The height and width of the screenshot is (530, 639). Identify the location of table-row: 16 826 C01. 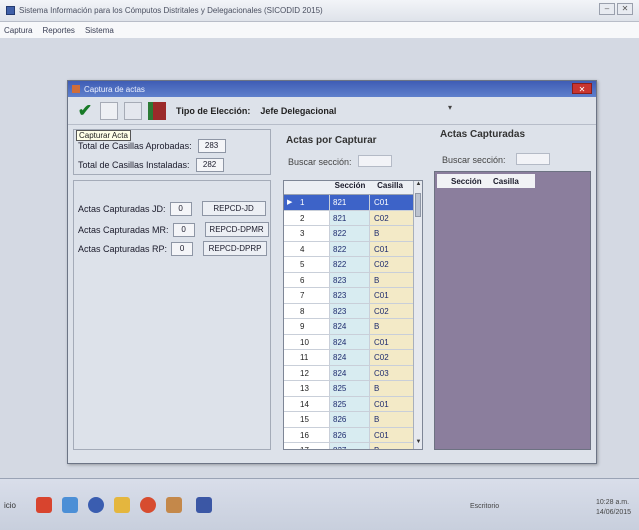
(349, 435).